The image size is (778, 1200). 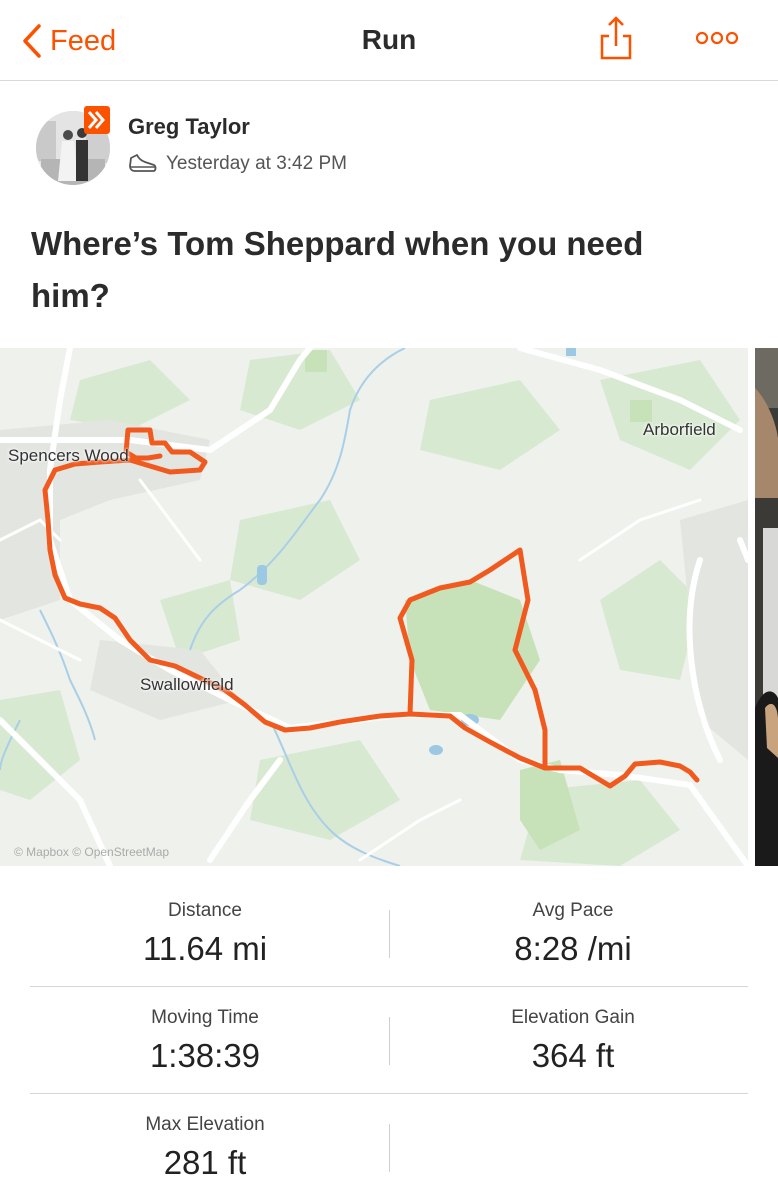 I want to click on more-dots-icon, so click(x=717, y=38).